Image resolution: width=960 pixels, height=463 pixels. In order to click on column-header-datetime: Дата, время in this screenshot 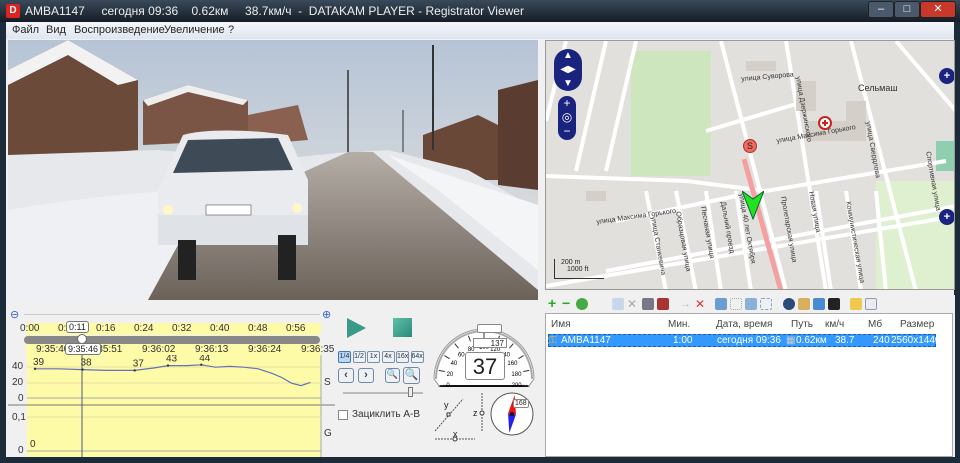, I will do `click(744, 324)`.